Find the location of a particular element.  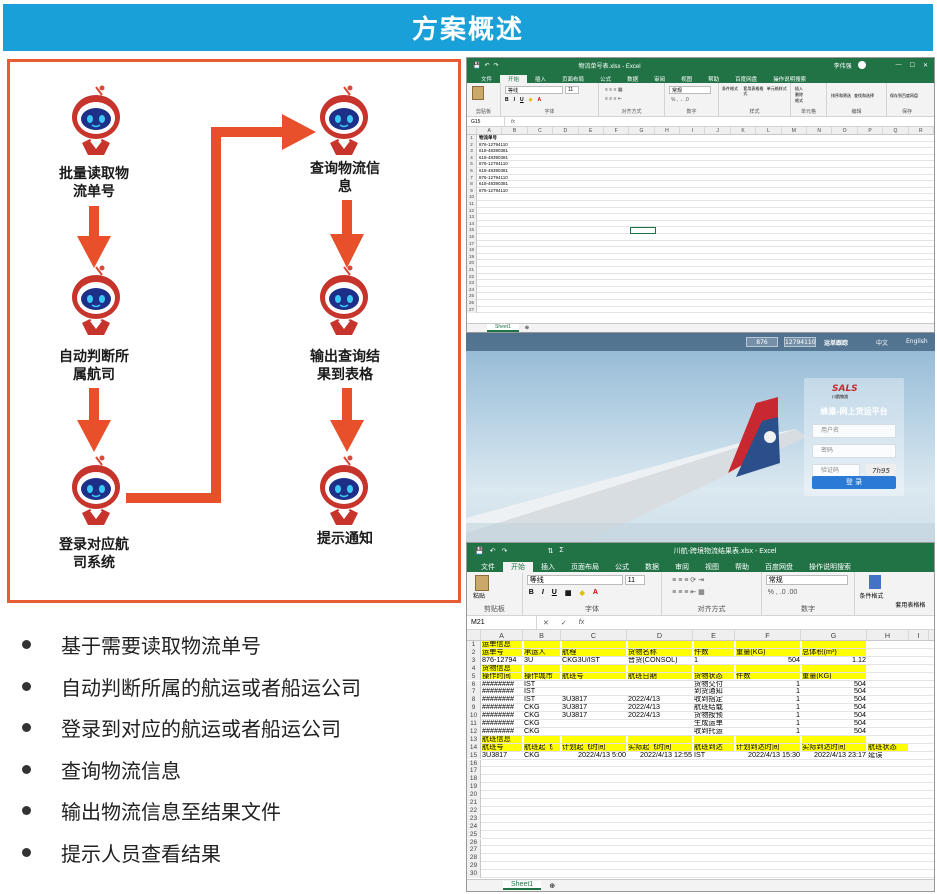

tab-excel1-4: 公式 is located at coordinates (605, 79).